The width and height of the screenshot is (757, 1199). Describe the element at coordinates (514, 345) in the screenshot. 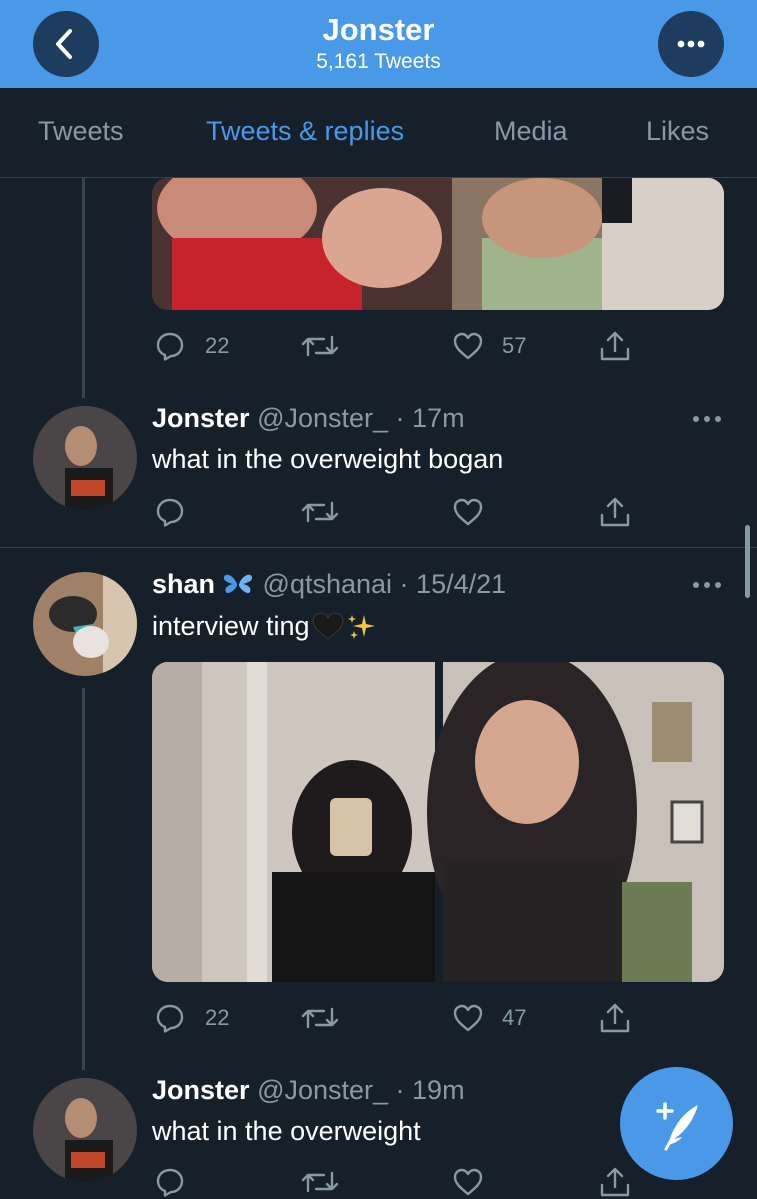

I see `like-count: 57` at that location.